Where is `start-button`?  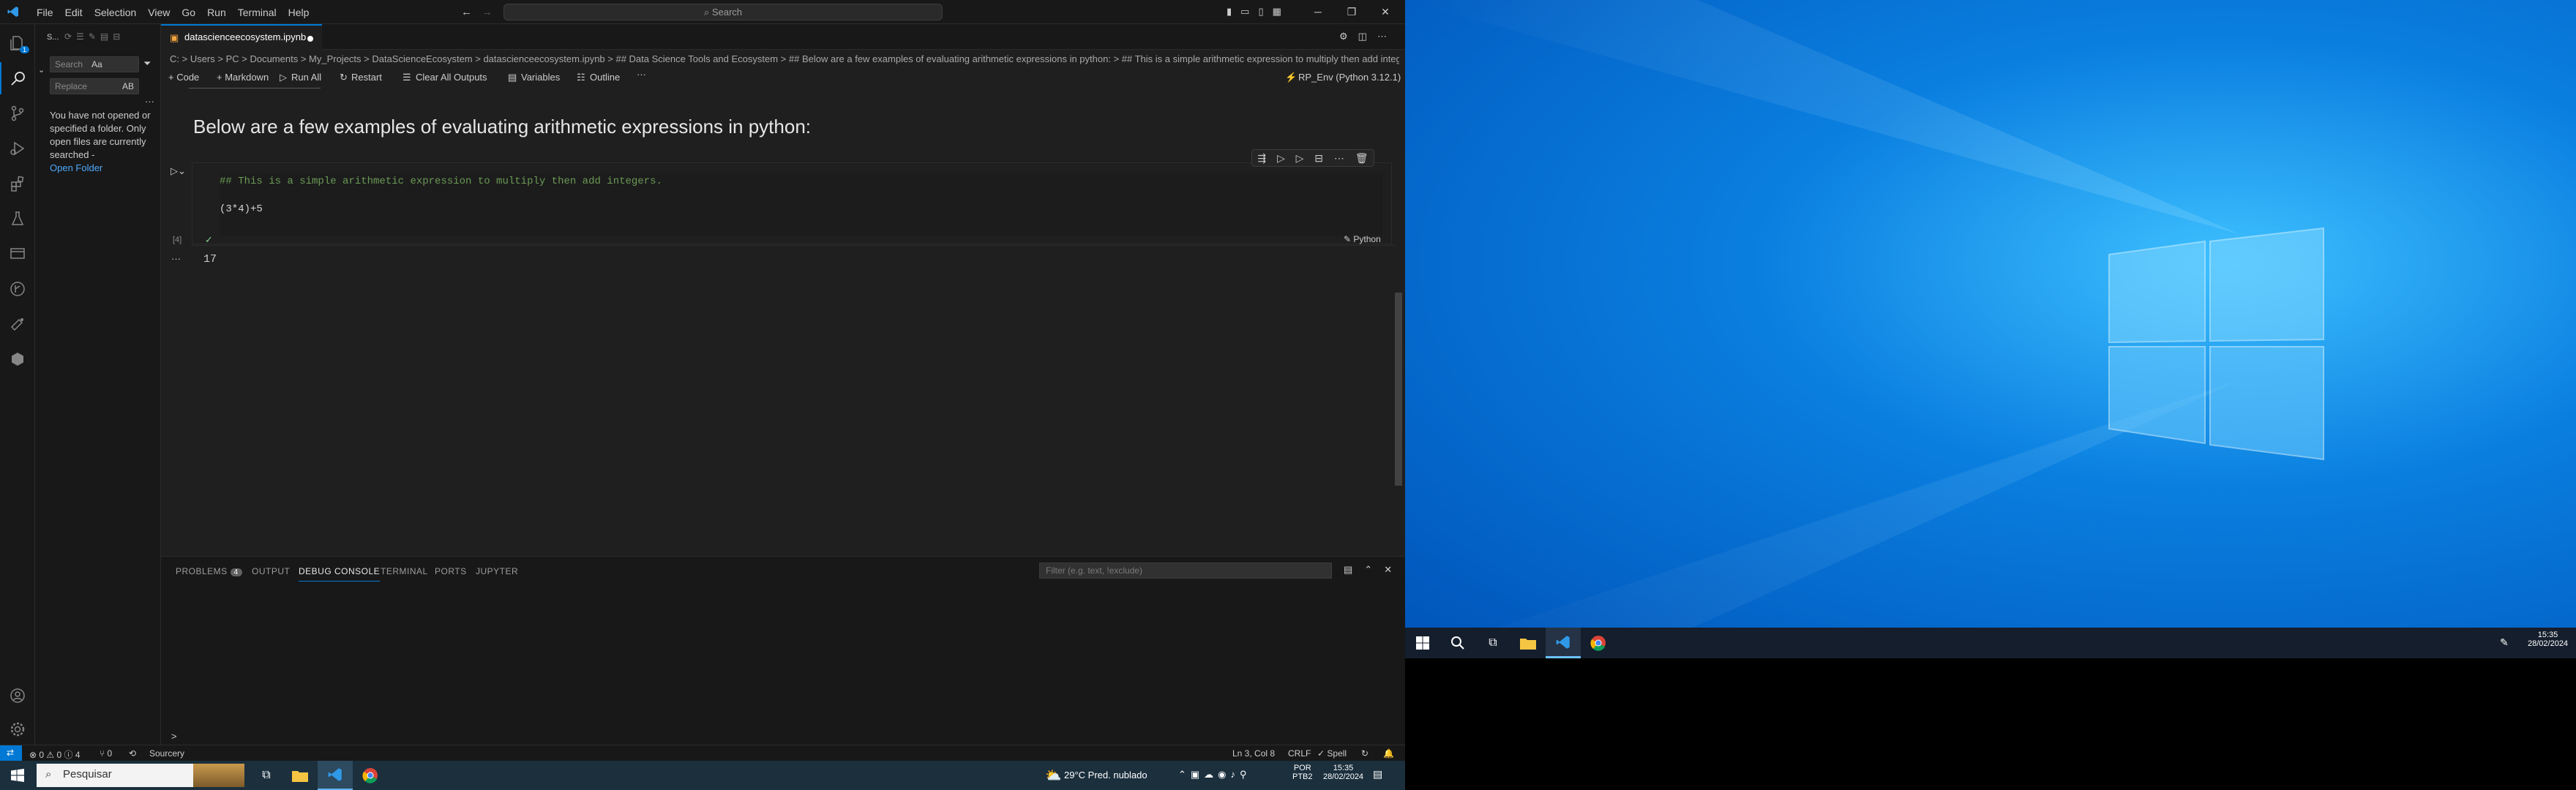
start-button is located at coordinates (17, 775).